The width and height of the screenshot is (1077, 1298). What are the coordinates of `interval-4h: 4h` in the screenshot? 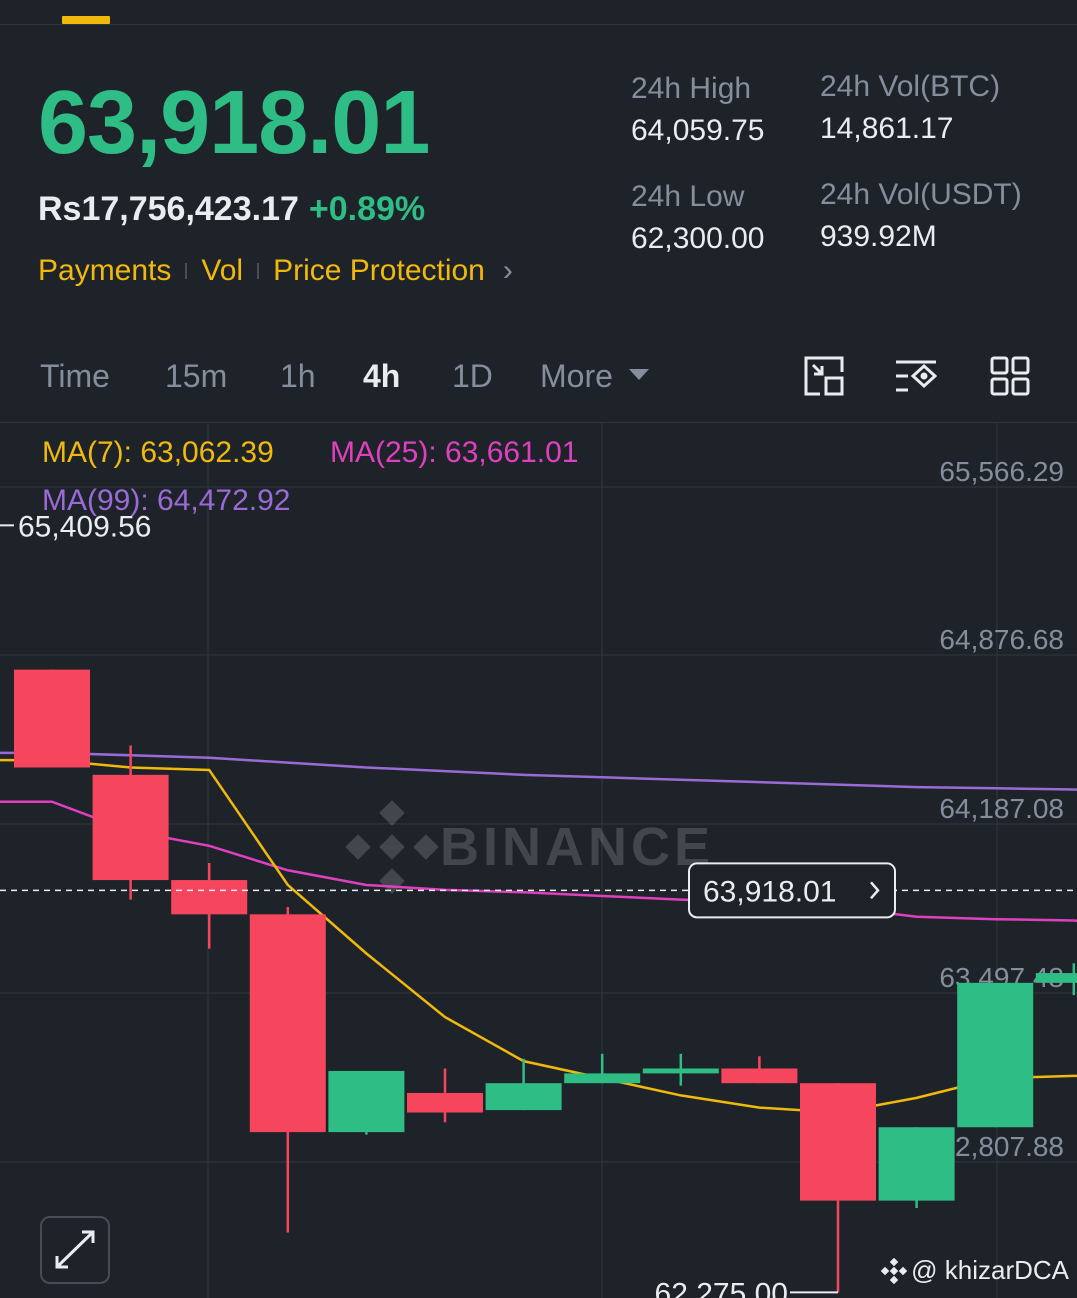 It's located at (381, 376).